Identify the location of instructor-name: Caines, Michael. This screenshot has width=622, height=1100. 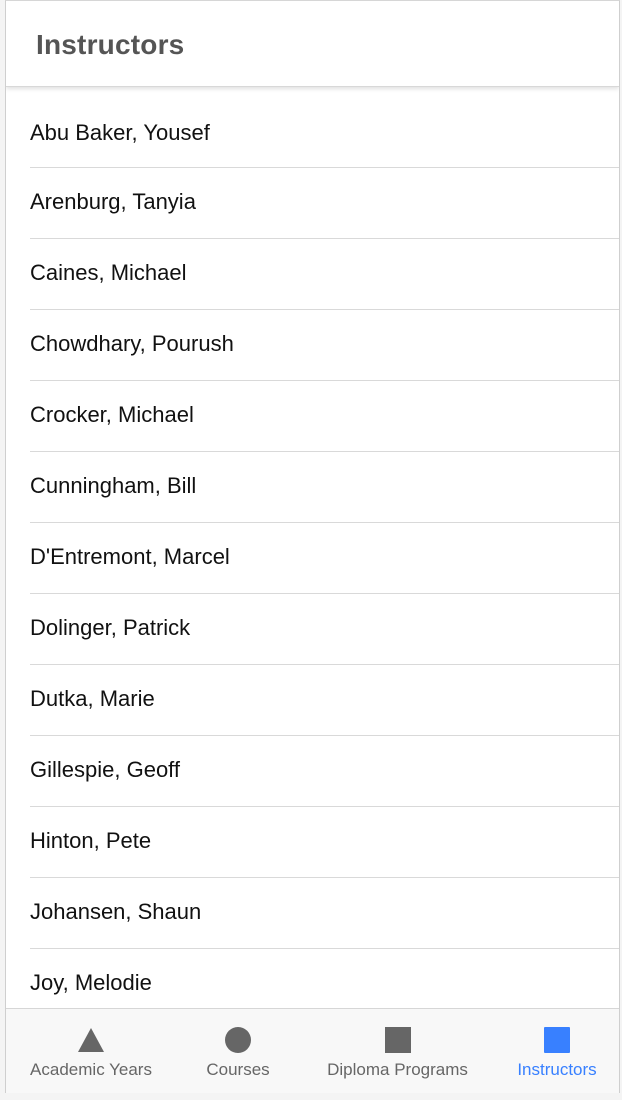
(108, 272).